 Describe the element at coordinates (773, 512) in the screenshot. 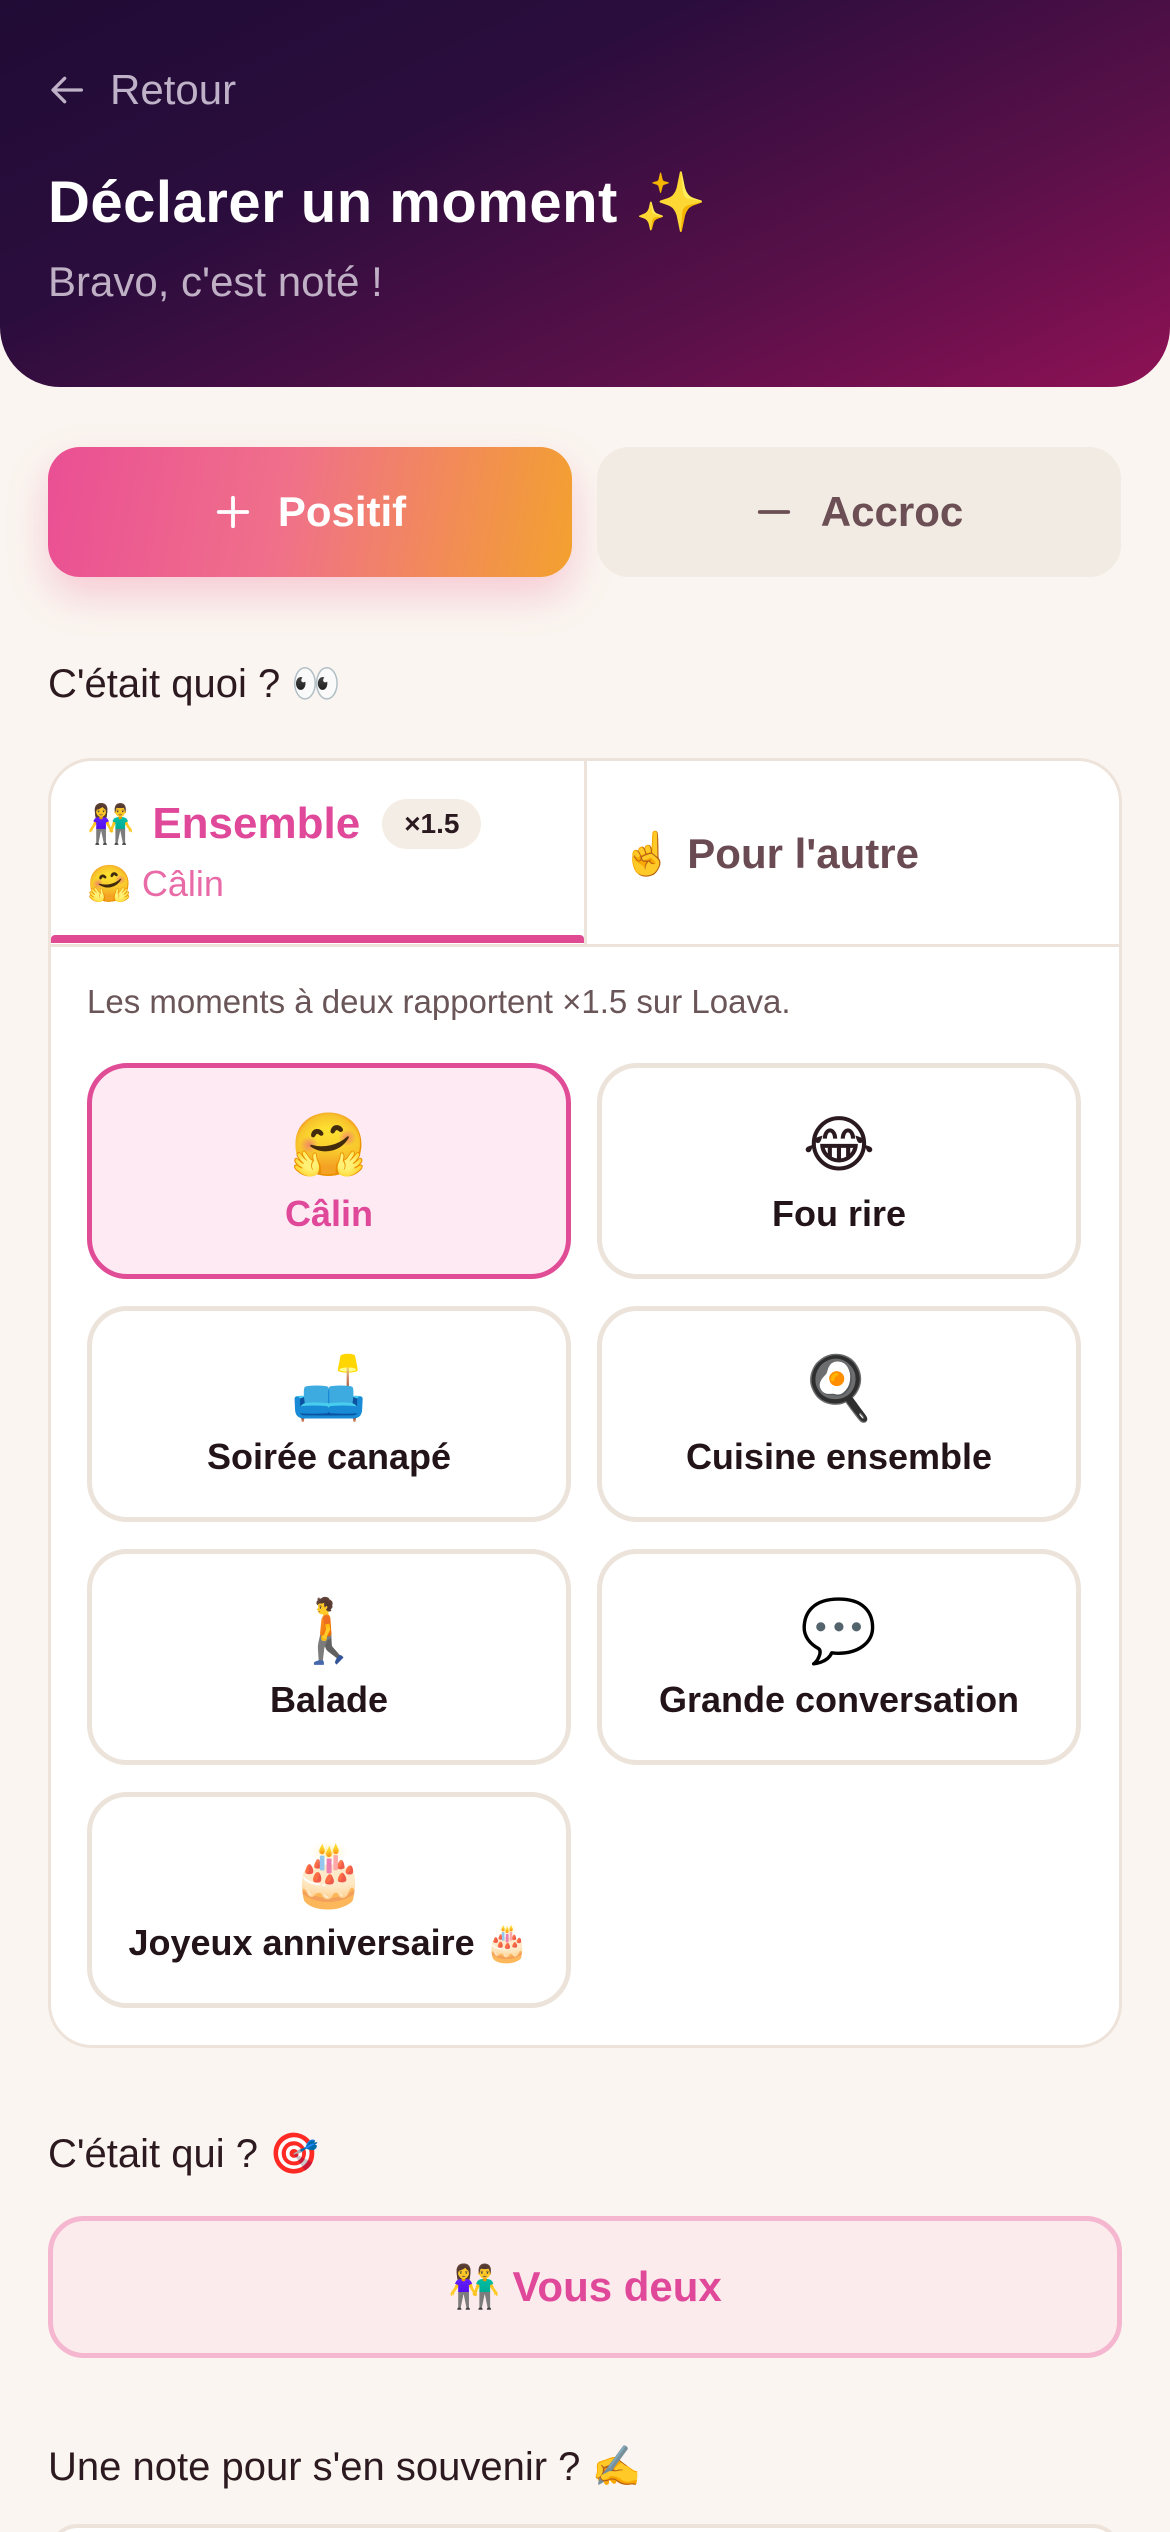

I see `minus-icon` at that location.